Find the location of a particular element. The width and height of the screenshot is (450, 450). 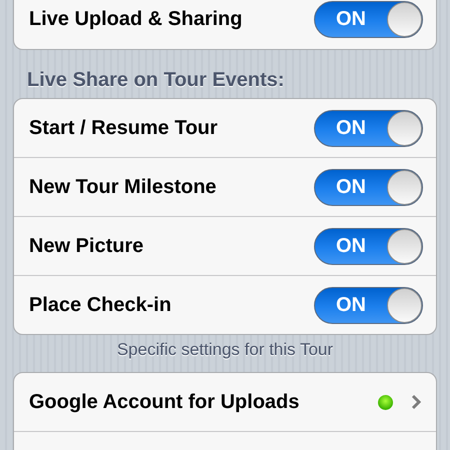

row-label: Google Account for Uploads is located at coordinates (164, 402).